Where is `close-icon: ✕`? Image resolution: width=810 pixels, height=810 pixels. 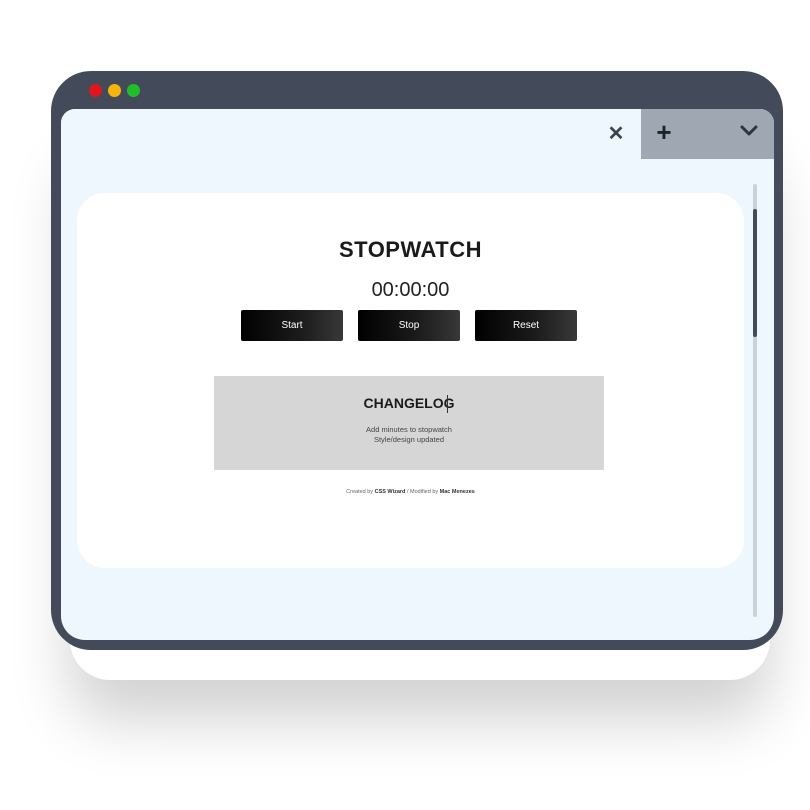
close-icon: ✕ is located at coordinates (616, 134).